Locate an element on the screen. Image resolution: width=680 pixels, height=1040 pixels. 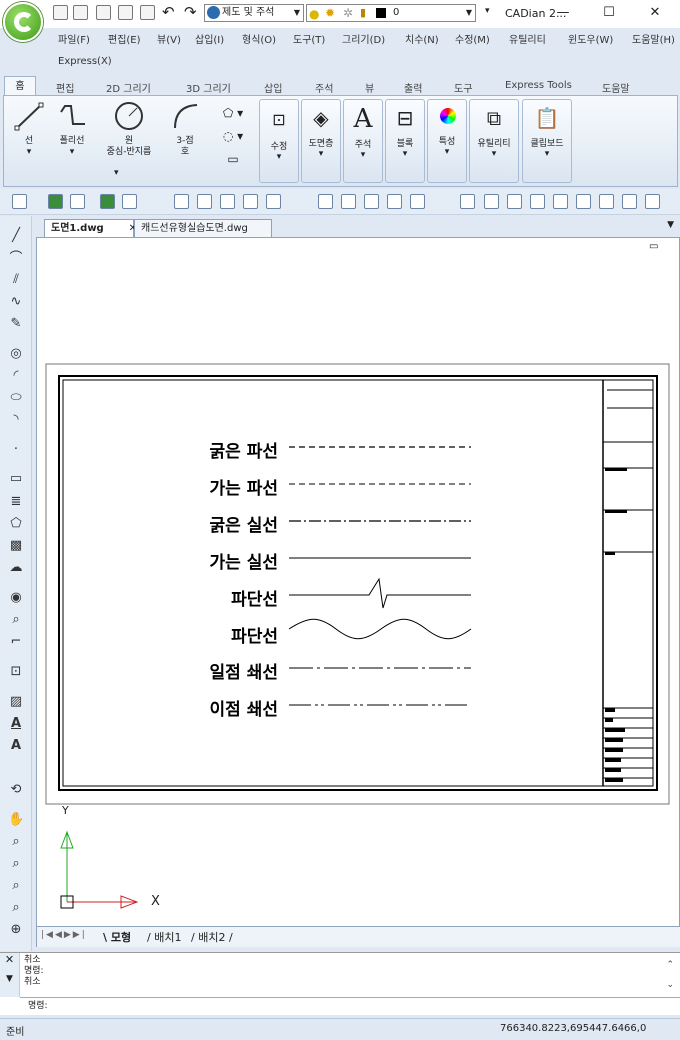
workspace-select: 제도 및 주석 ▼ is located at coordinates (254, 13).